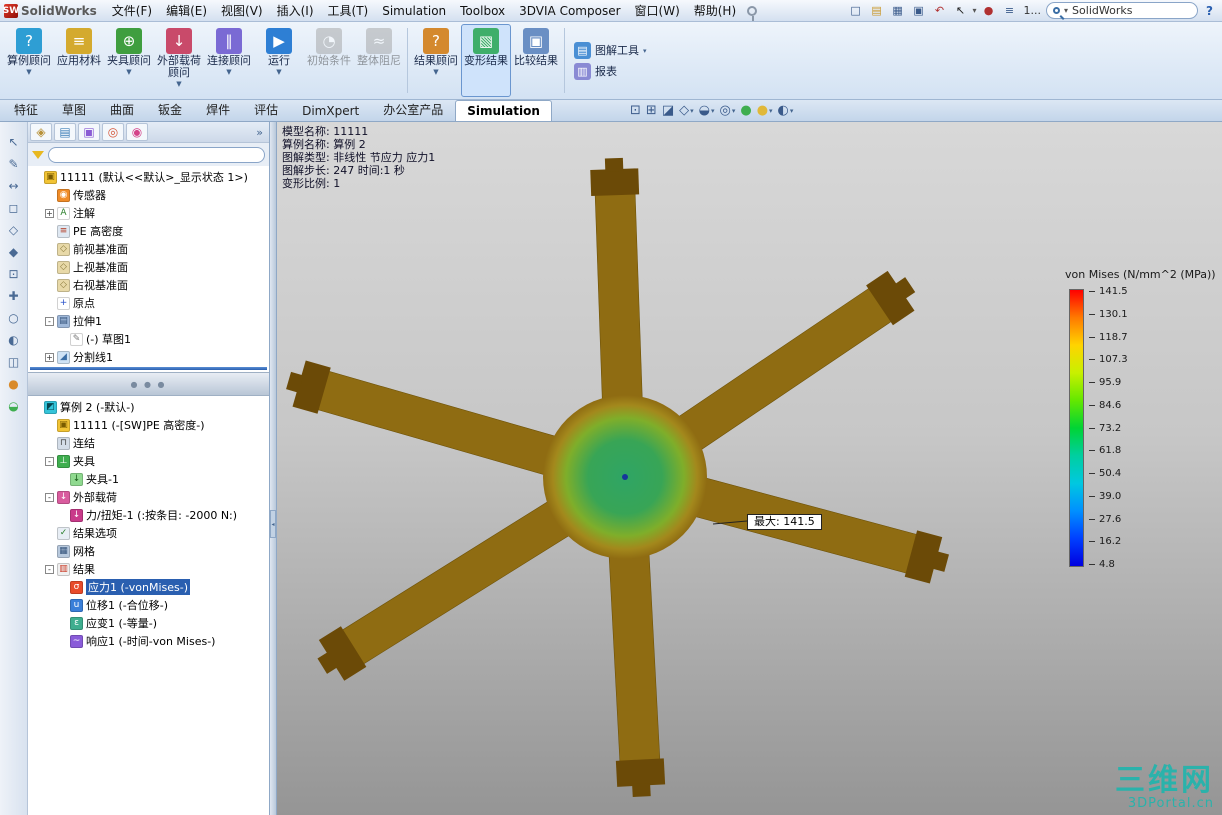 This screenshot has width=1222, height=815. What do you see at coordinates (148, 479) in the screenshot?
I see `tree-item: ↓ 夹具-1` at bounding box center [148, 479].